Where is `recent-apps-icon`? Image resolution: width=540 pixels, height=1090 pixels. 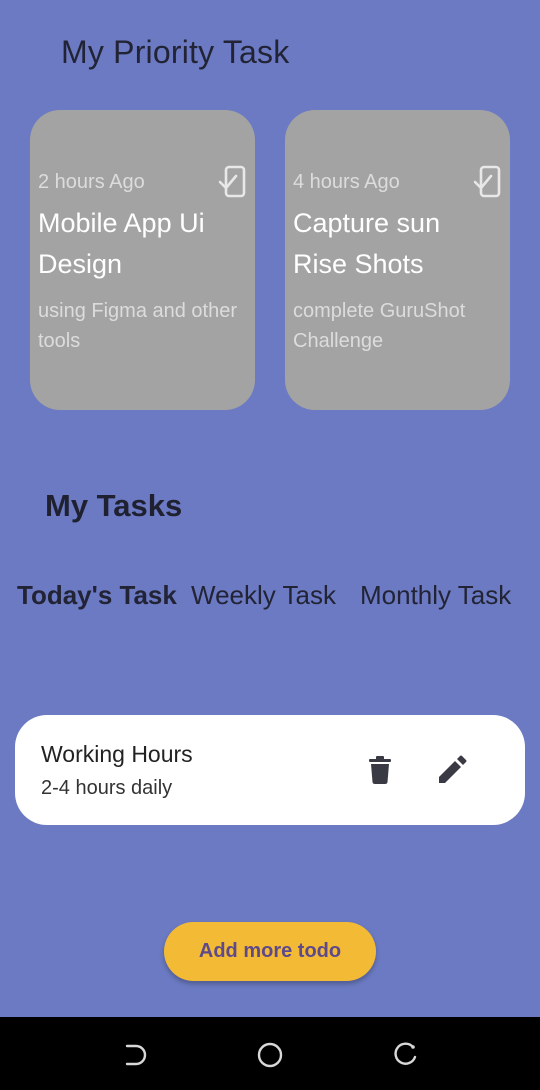 recent-apps-icon is located at coordinates (405, 1053).